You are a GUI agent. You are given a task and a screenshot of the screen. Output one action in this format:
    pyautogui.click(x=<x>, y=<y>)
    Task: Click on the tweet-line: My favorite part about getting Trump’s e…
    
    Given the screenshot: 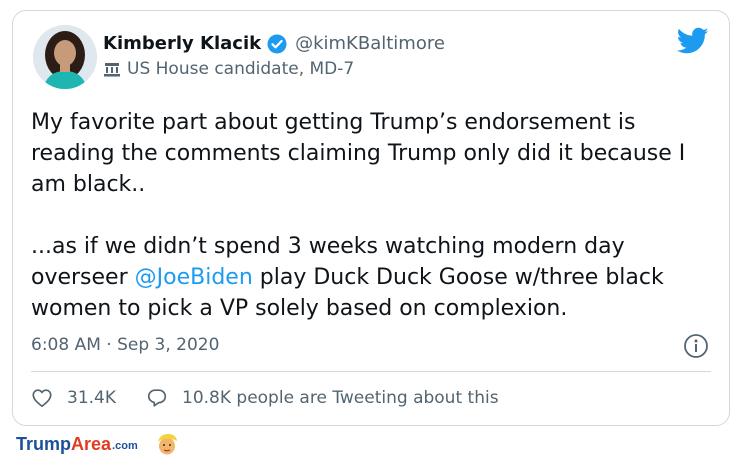 What is the action you would take?
    pyautogui.click(x=333, y=122)
    